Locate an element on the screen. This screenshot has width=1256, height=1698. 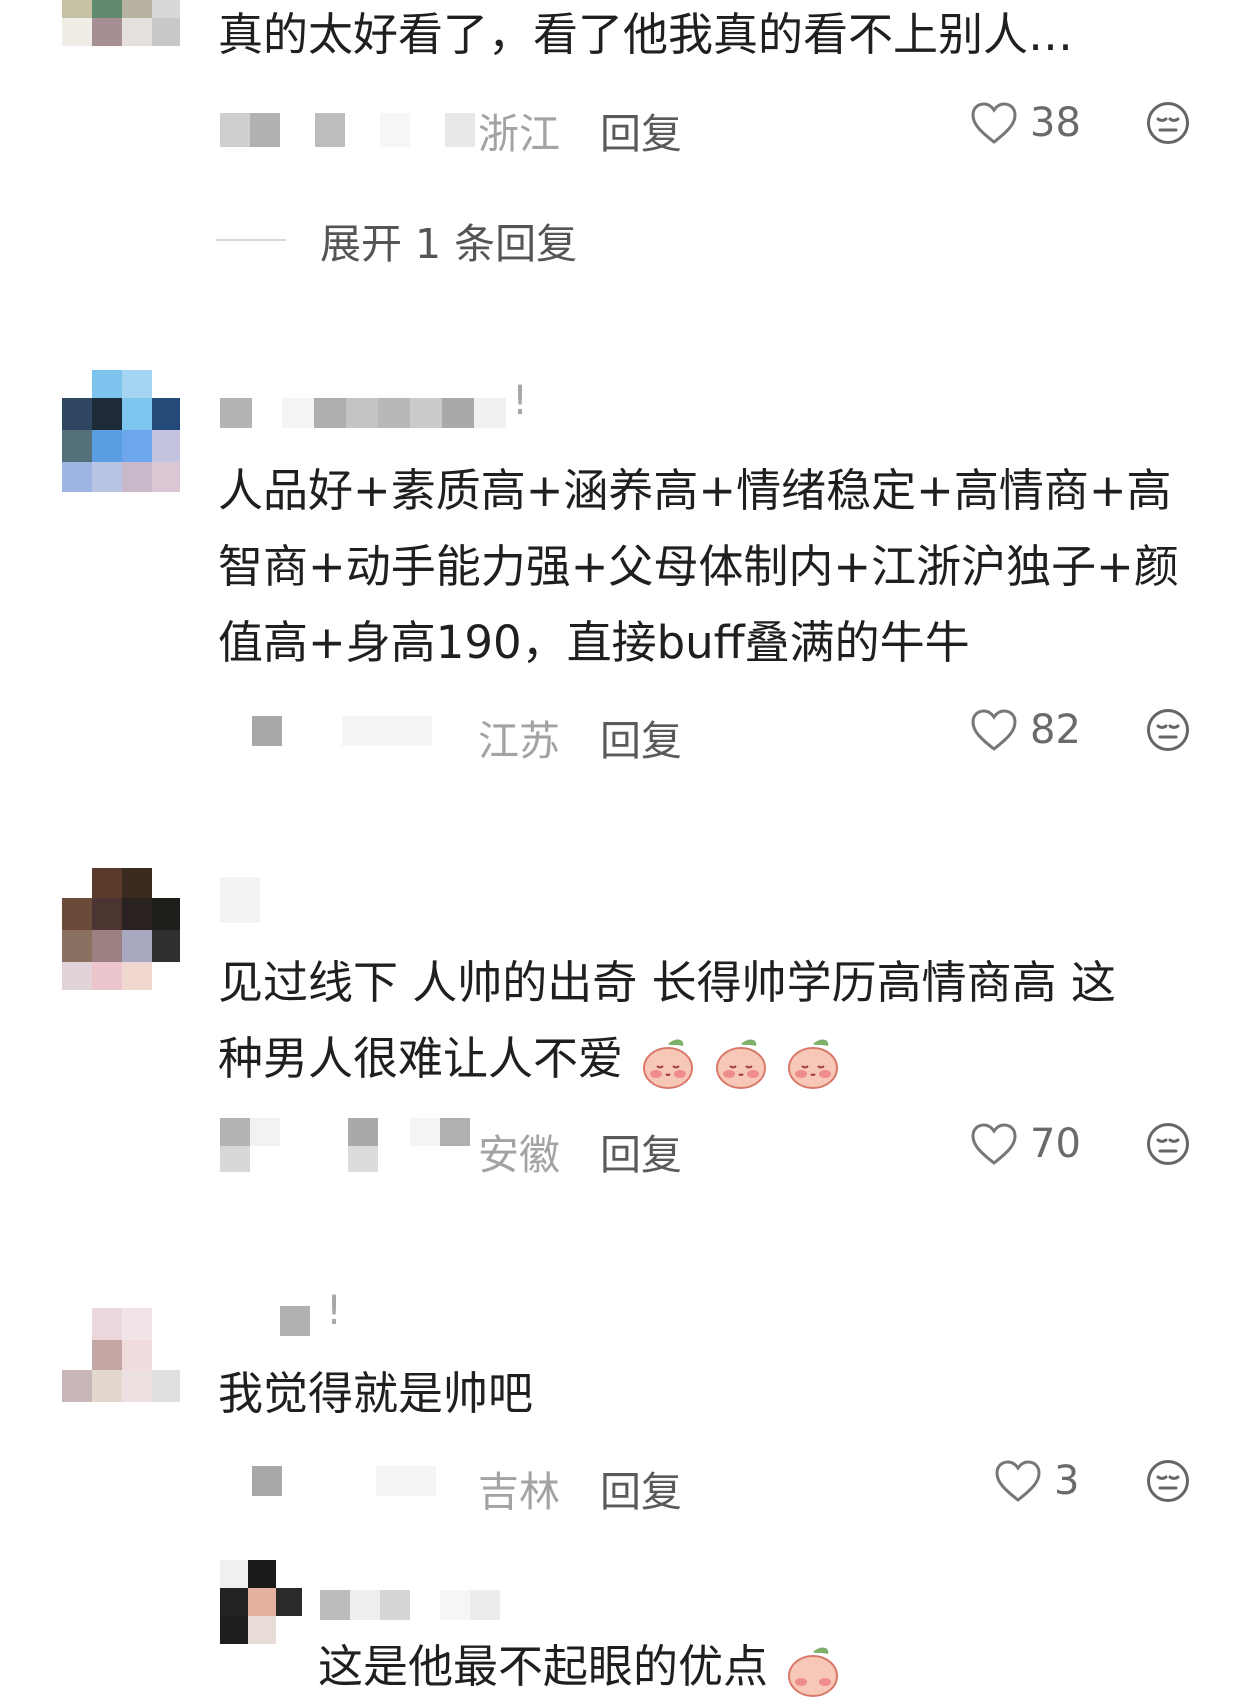
location: 江苏 is located at coordinates (519, 741).